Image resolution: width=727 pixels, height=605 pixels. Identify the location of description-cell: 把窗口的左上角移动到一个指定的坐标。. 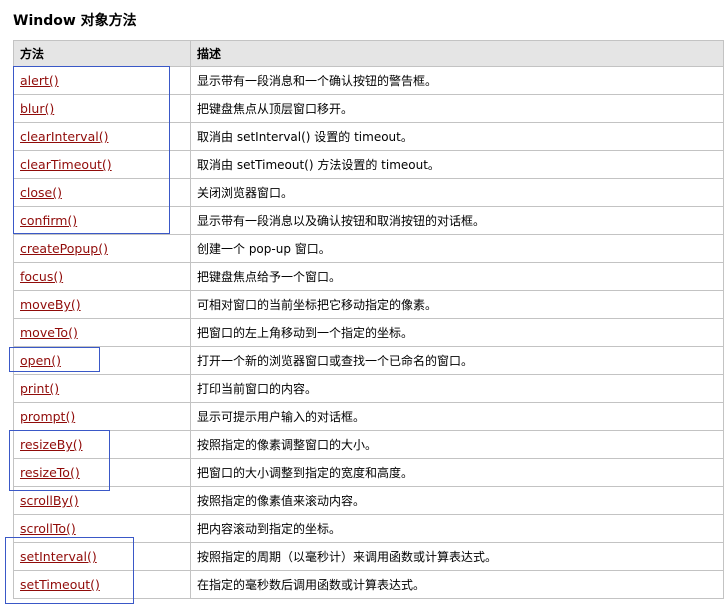
(457, 332).